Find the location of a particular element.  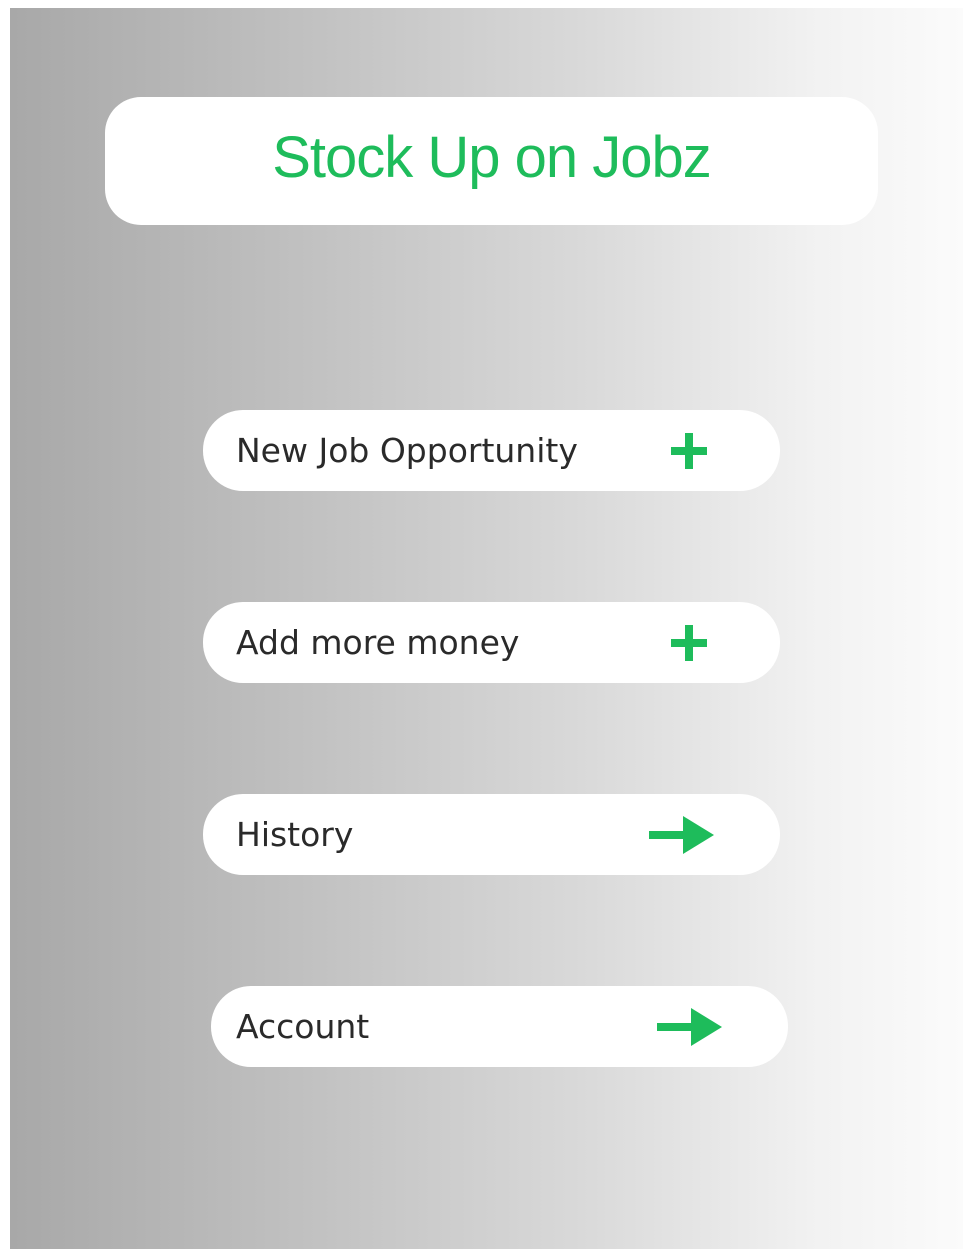

new-job-opportunity-button: New Job Opportunity is located at coordinates (491, 450).